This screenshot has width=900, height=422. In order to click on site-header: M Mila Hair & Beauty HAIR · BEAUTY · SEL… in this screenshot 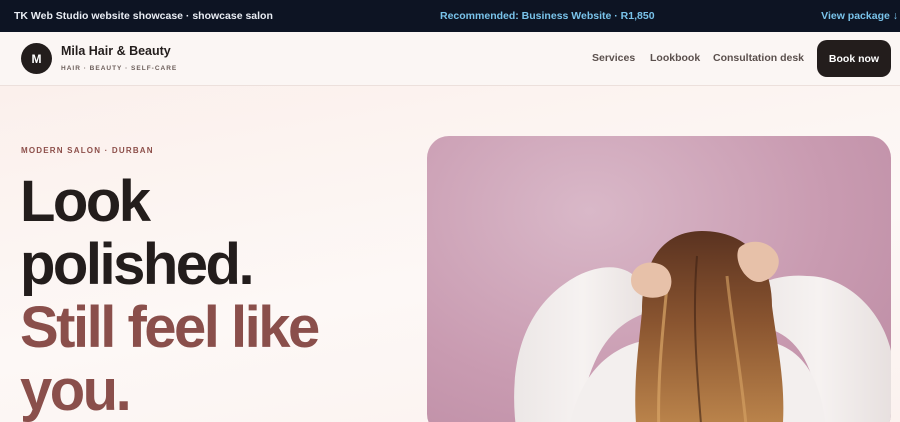, I will do `click(450, 59)`.